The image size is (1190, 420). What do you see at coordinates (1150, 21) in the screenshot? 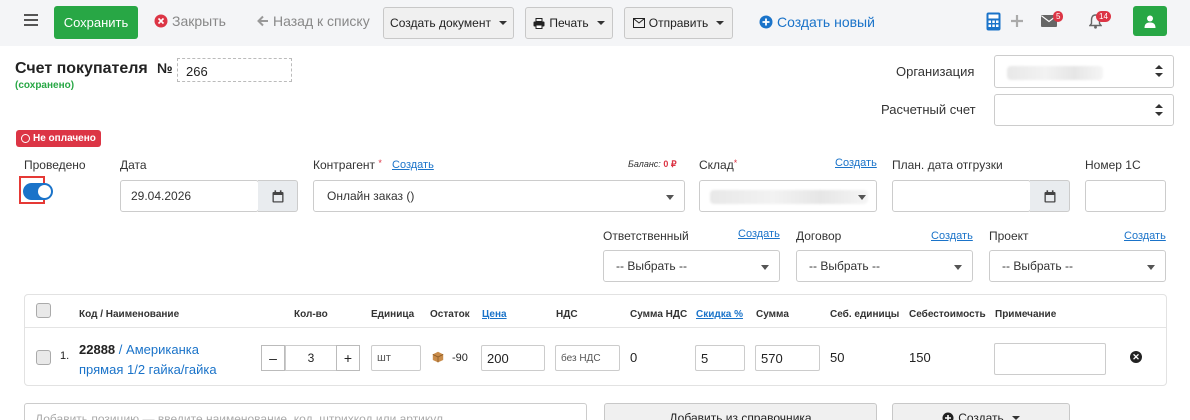
I see `user-profile-button` at bounding box center [1150, 21].